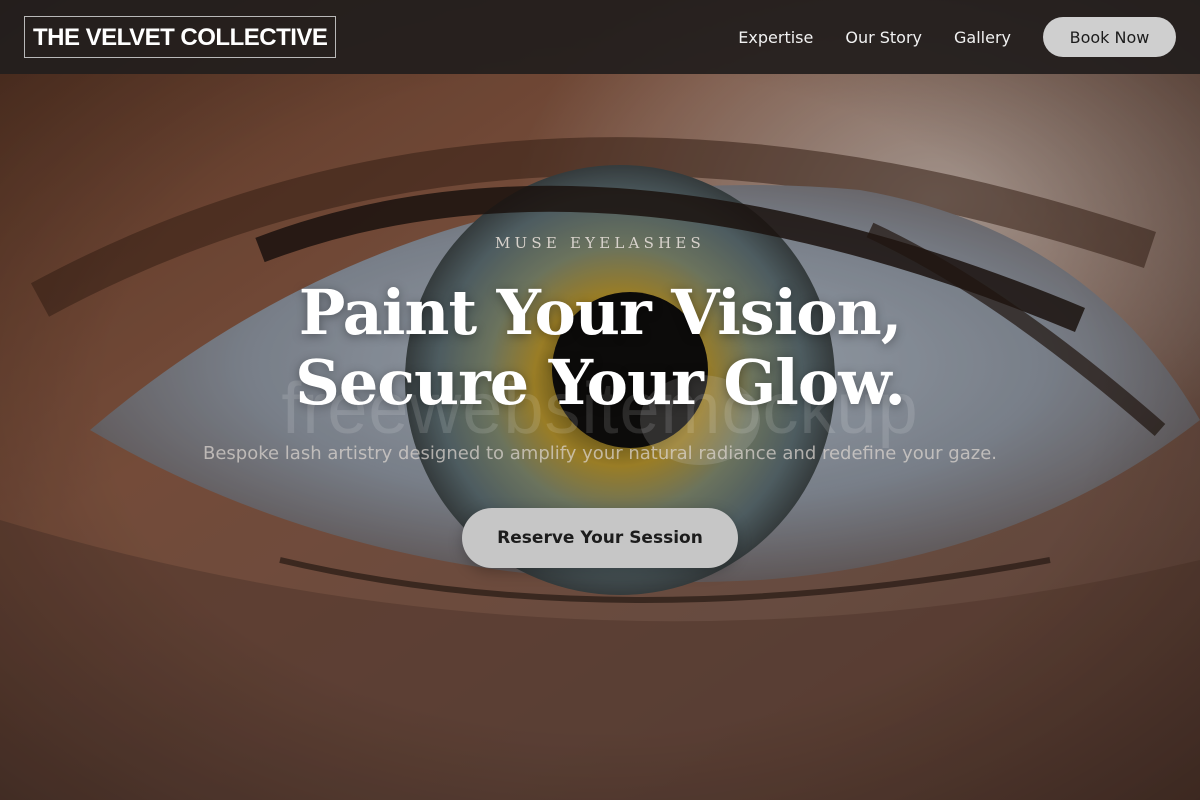  I want to click on brand-logo: THE VELVET COLLECTIVE, so click(180, 37).